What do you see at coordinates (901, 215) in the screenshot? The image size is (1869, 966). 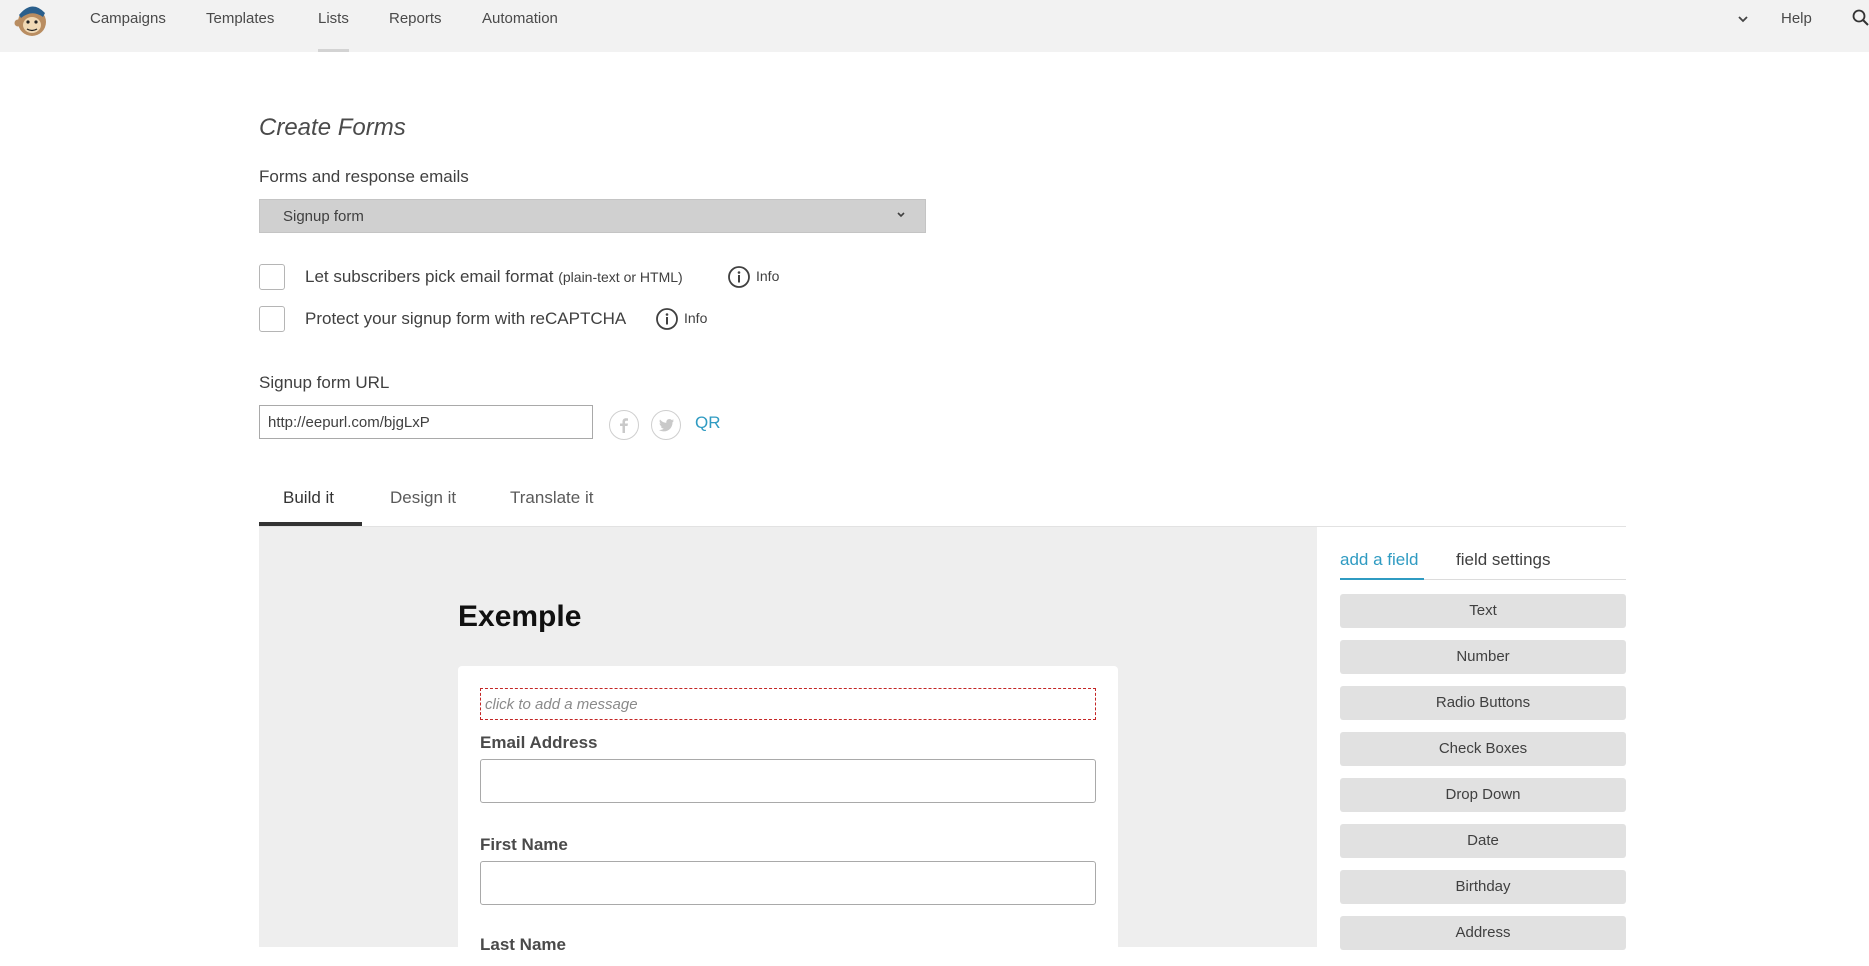 I see `chevron-down-icon` at bounding box center [901, 215].